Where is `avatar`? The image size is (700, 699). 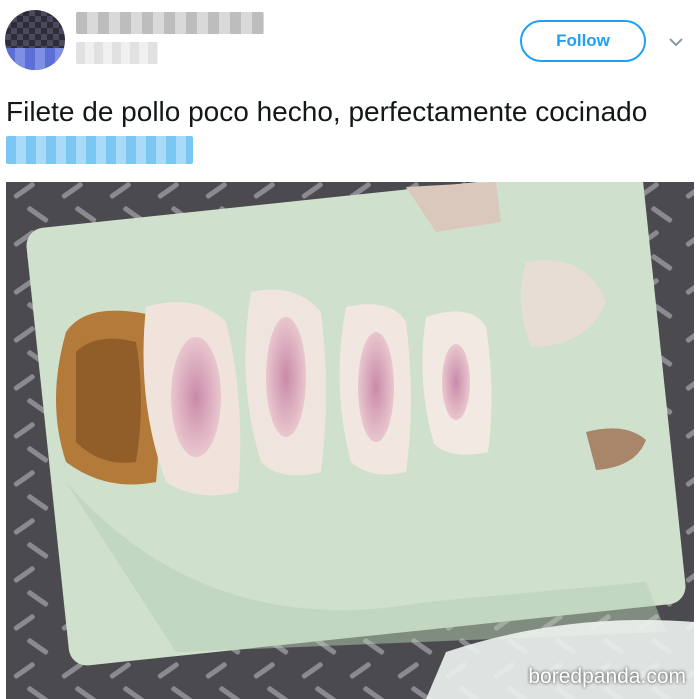
avatar is located at coordinates (35, 40).